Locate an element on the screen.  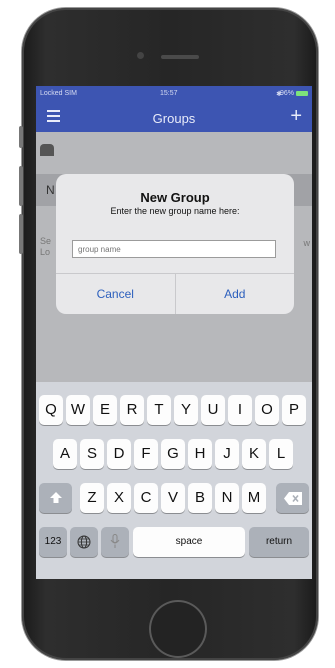
key-s: S is located at coordinates (92, 454).